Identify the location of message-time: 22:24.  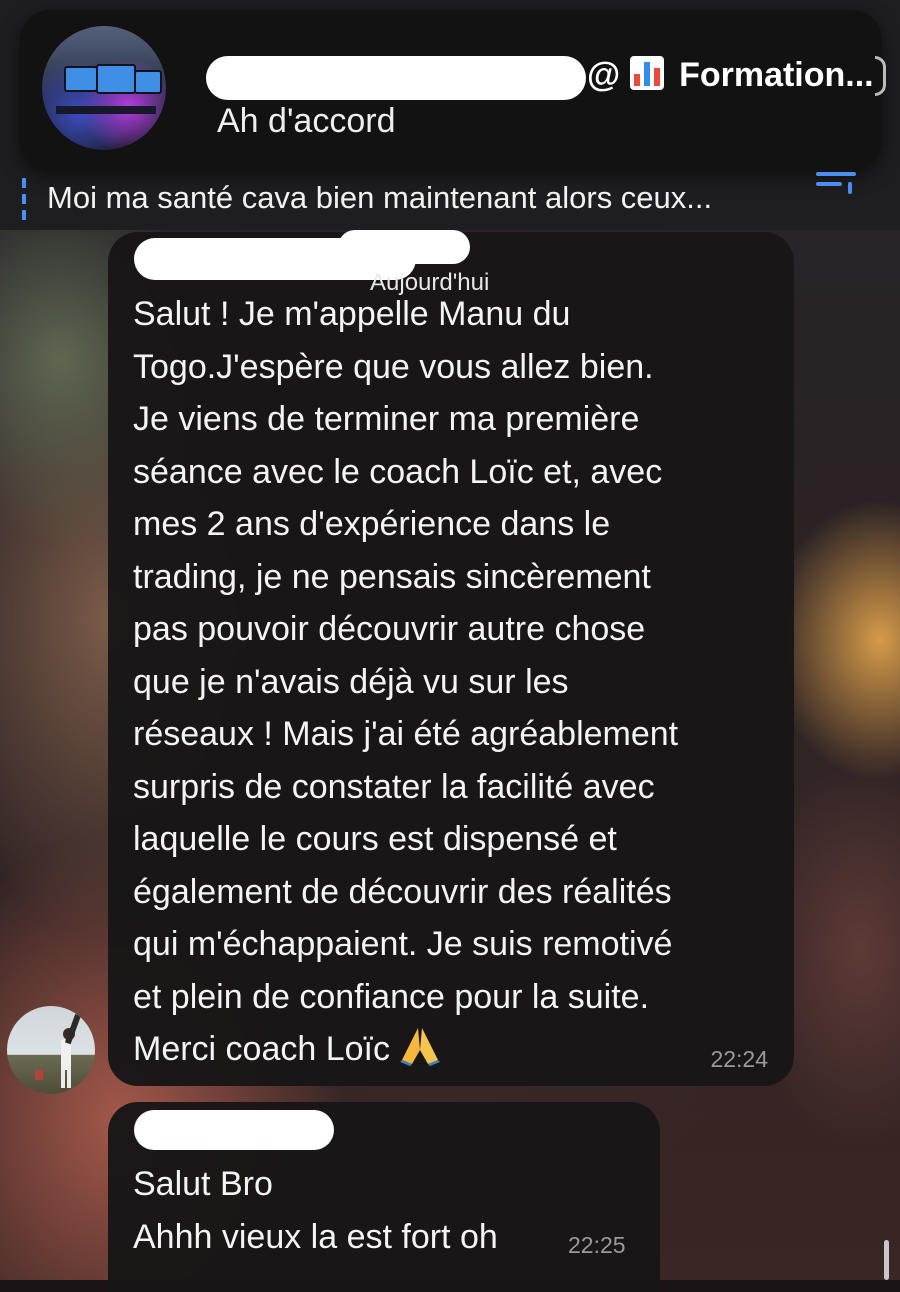
(739, 1059).